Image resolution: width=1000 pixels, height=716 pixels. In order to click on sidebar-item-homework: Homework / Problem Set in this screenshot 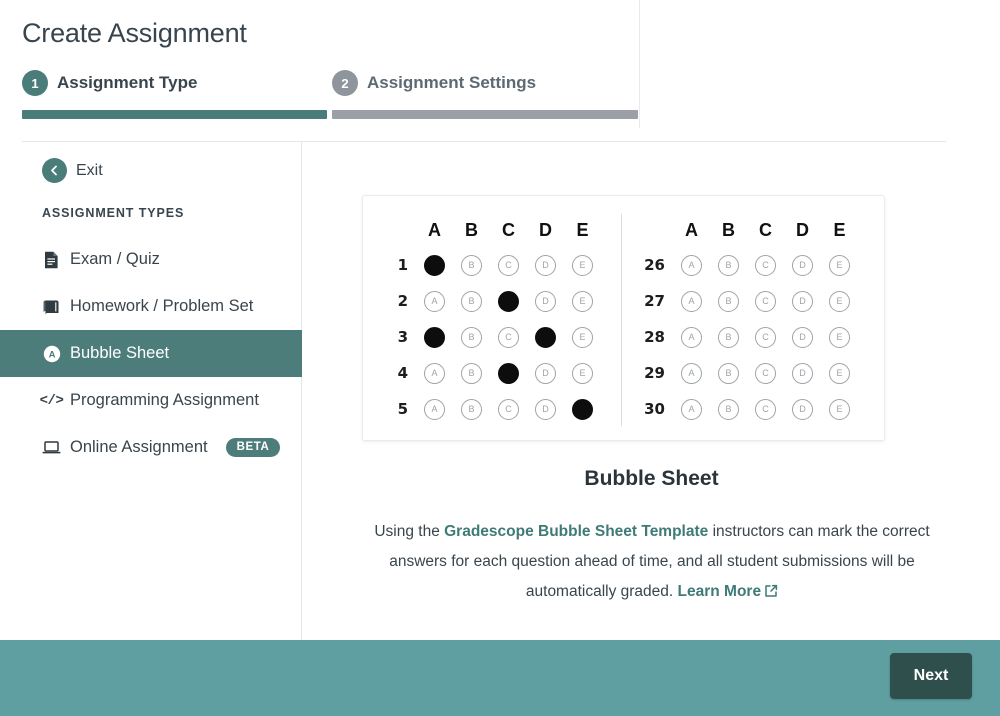, I will do `click(151, 306)`.